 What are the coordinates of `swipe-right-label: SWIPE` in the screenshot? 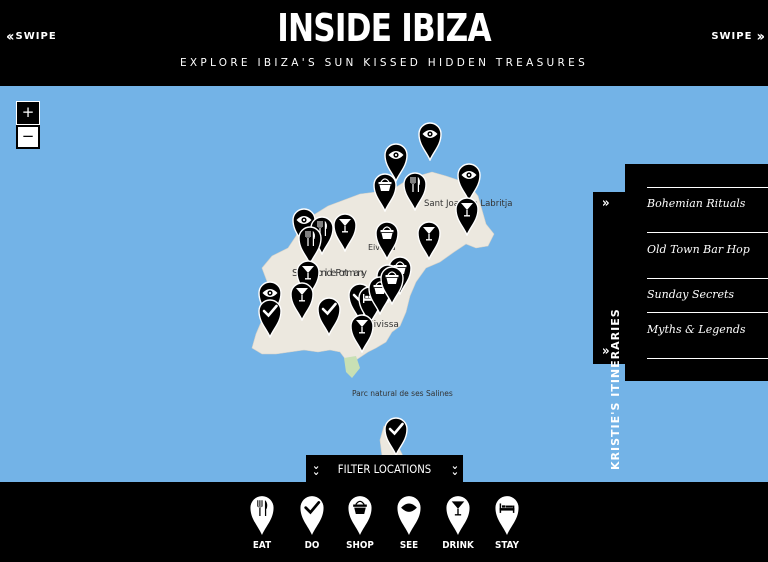 It's located at (732, 36).